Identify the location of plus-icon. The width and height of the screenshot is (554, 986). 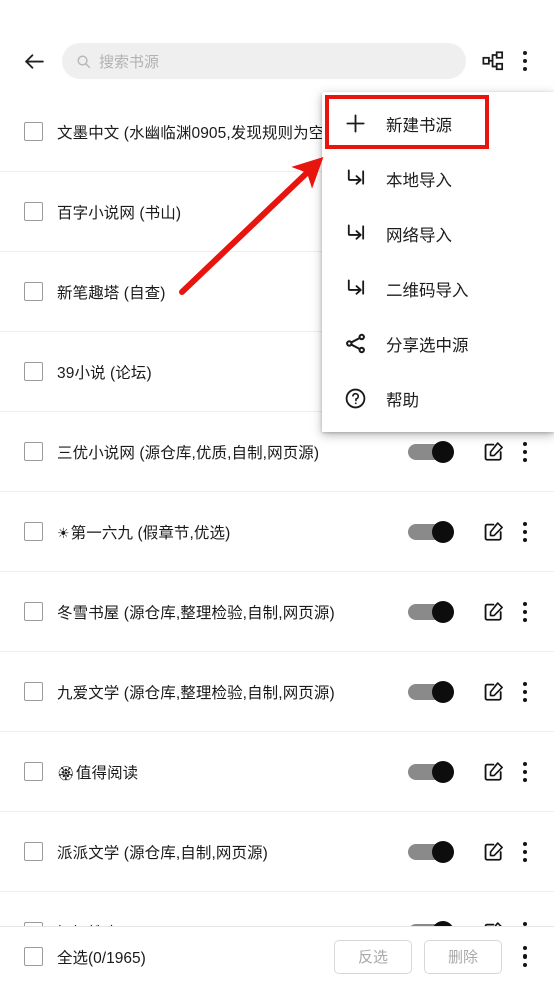
(355, 123).